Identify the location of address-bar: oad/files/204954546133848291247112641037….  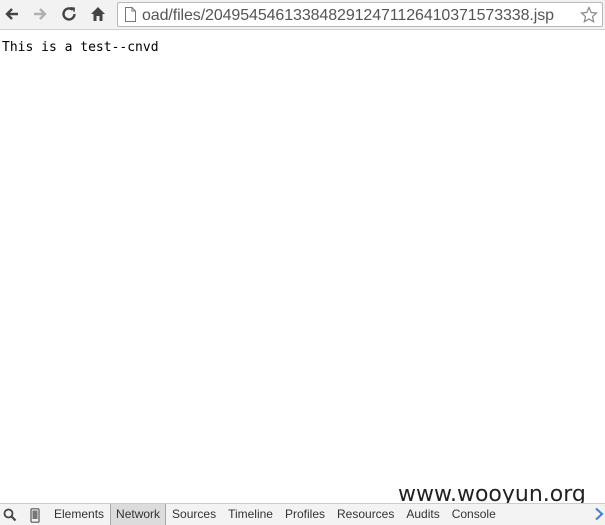
(360, 14).